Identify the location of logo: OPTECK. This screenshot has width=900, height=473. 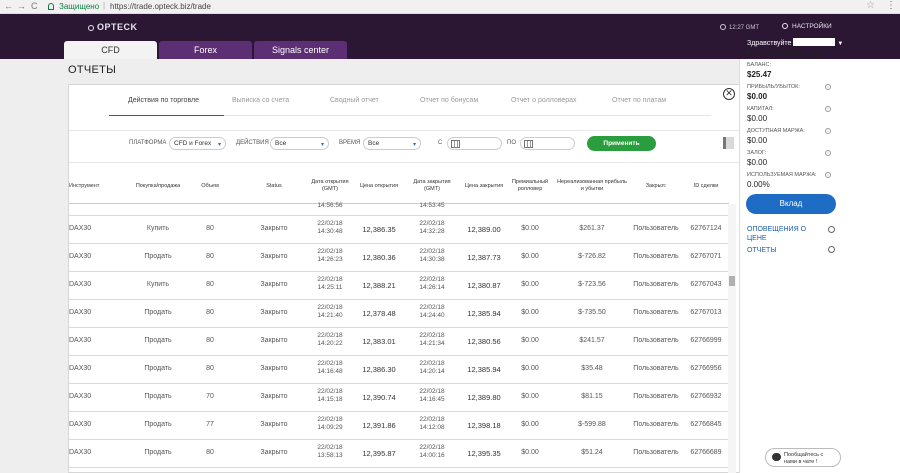
(113, 27).